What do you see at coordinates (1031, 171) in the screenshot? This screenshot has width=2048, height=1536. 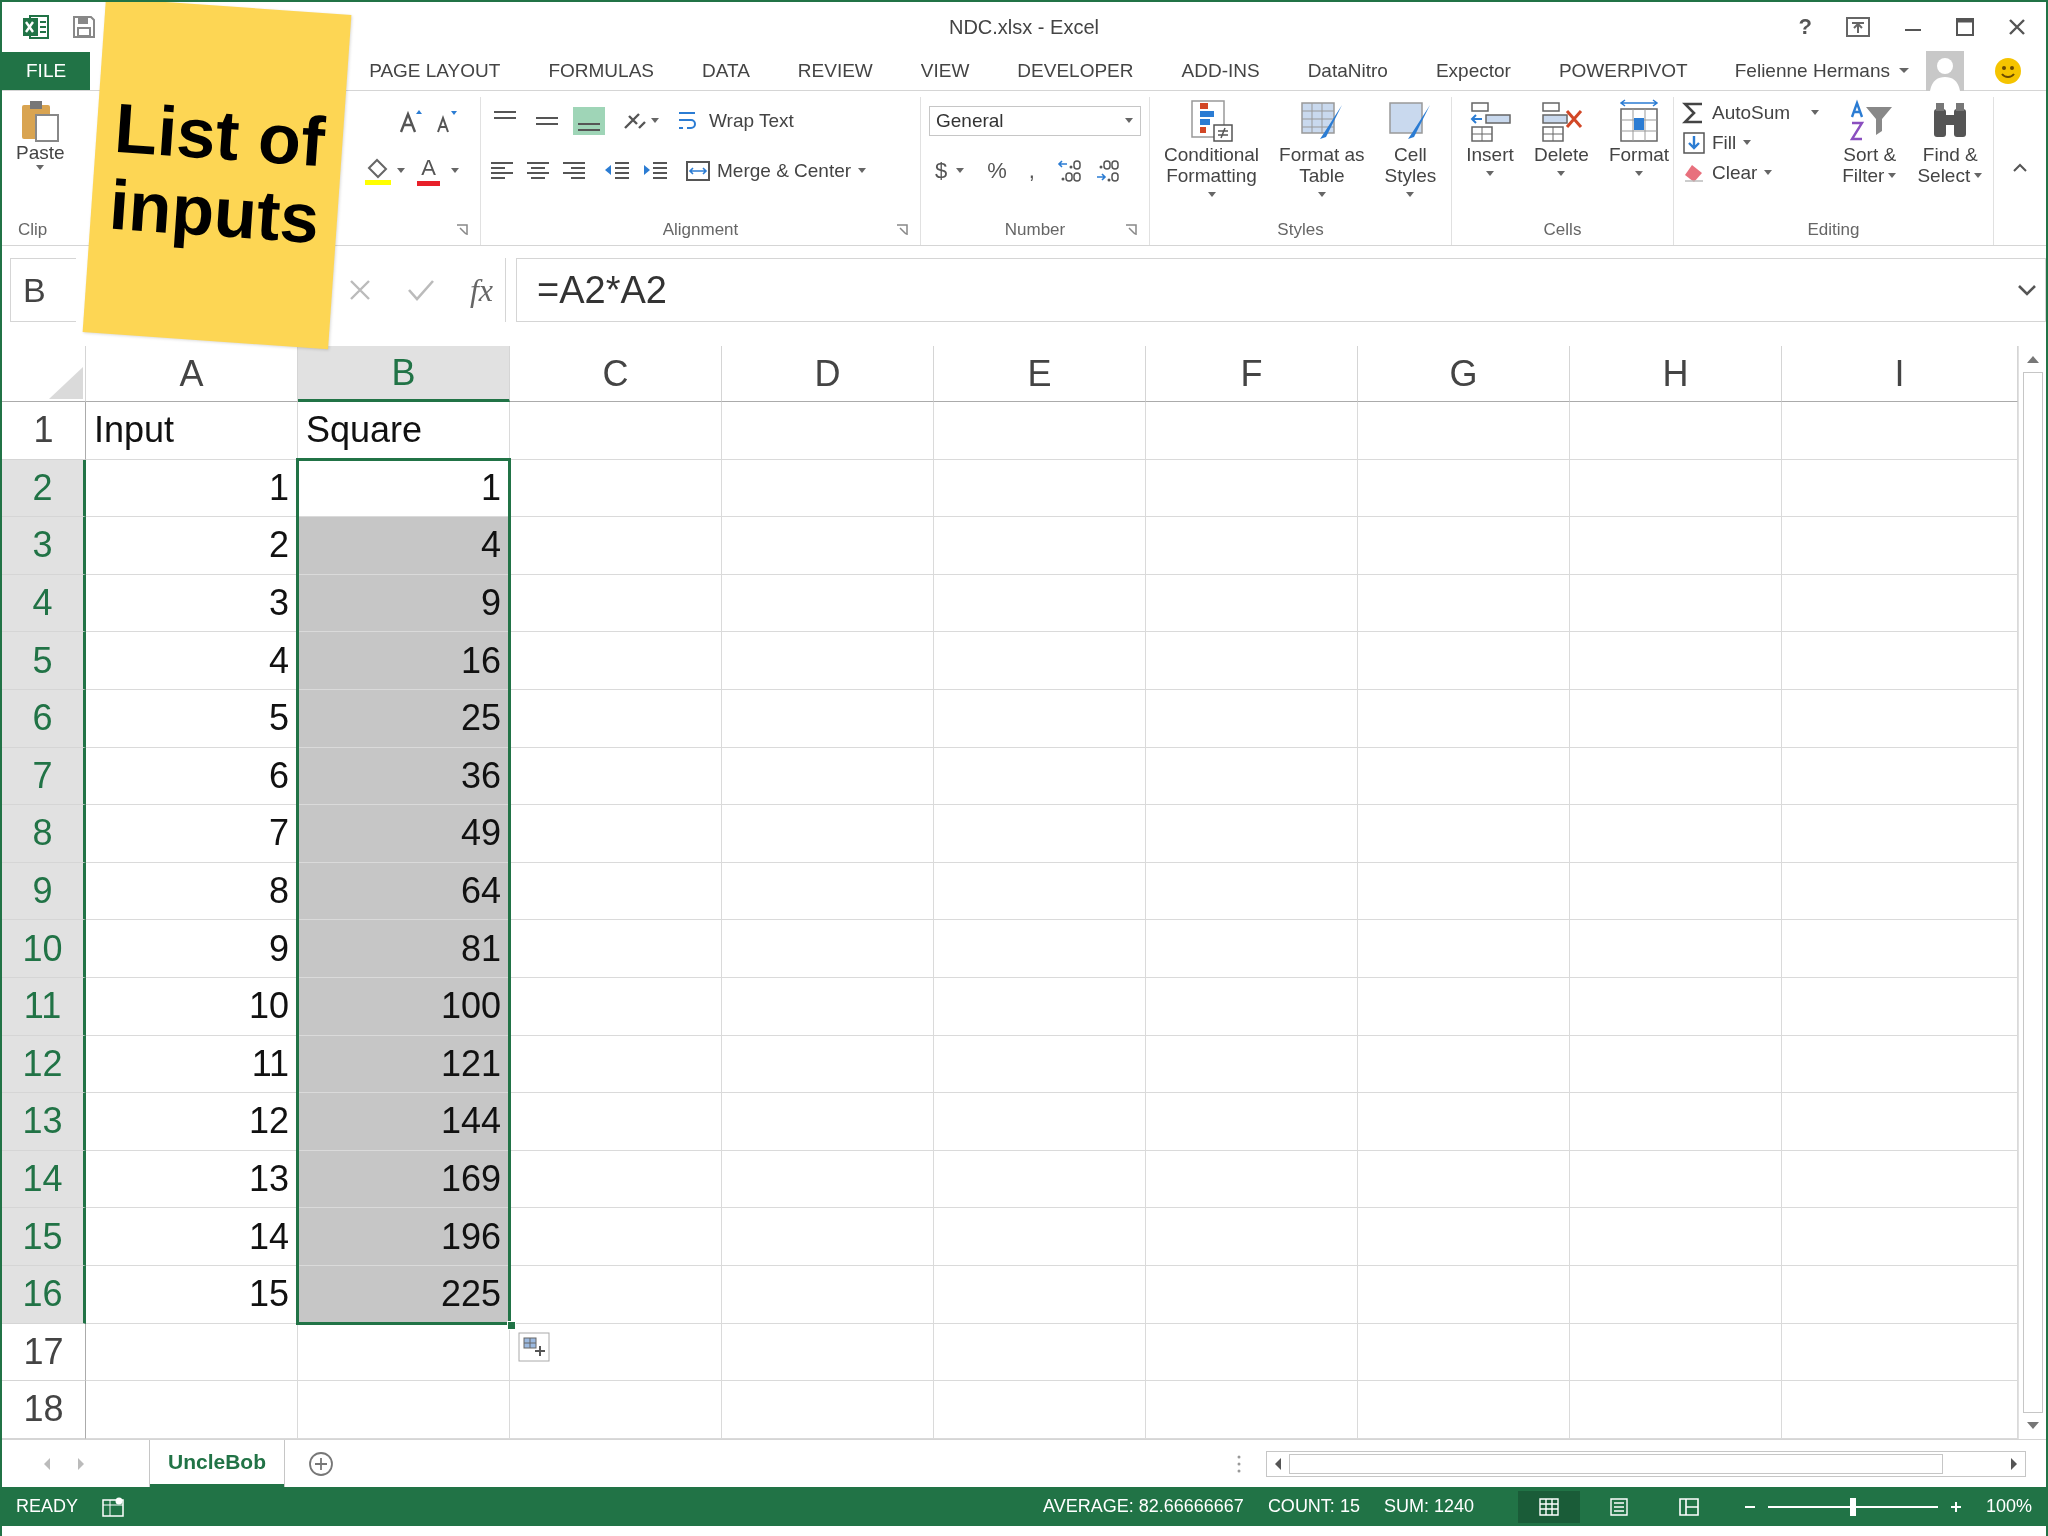 I see `comma-button: ,` at bounding box center [1031, 171].